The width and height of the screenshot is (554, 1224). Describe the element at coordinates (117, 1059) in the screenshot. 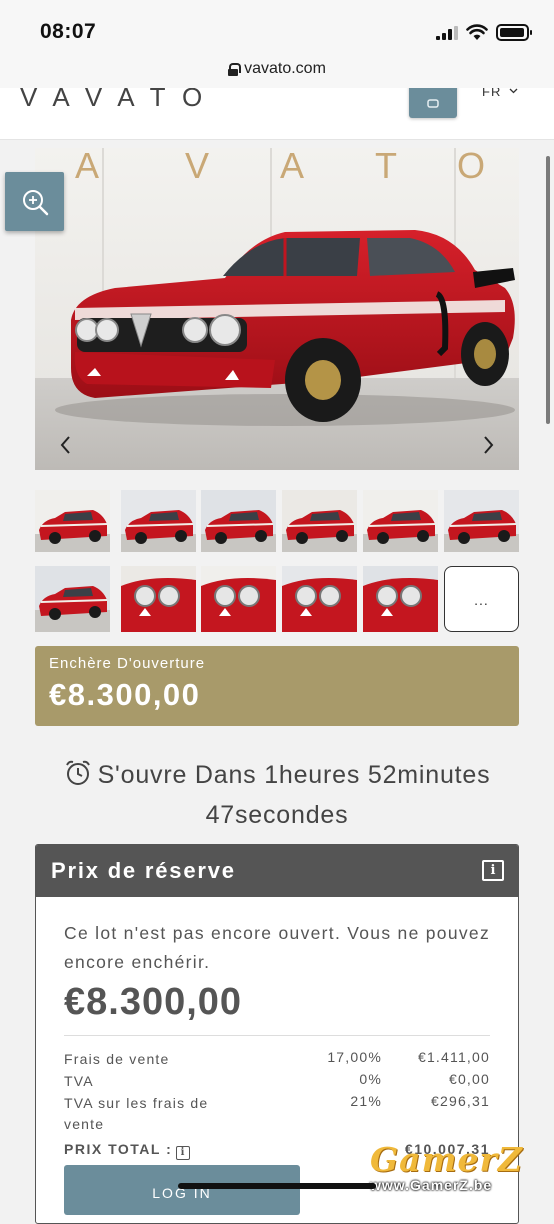

I see `fee-label: Frais de vente` at that location.